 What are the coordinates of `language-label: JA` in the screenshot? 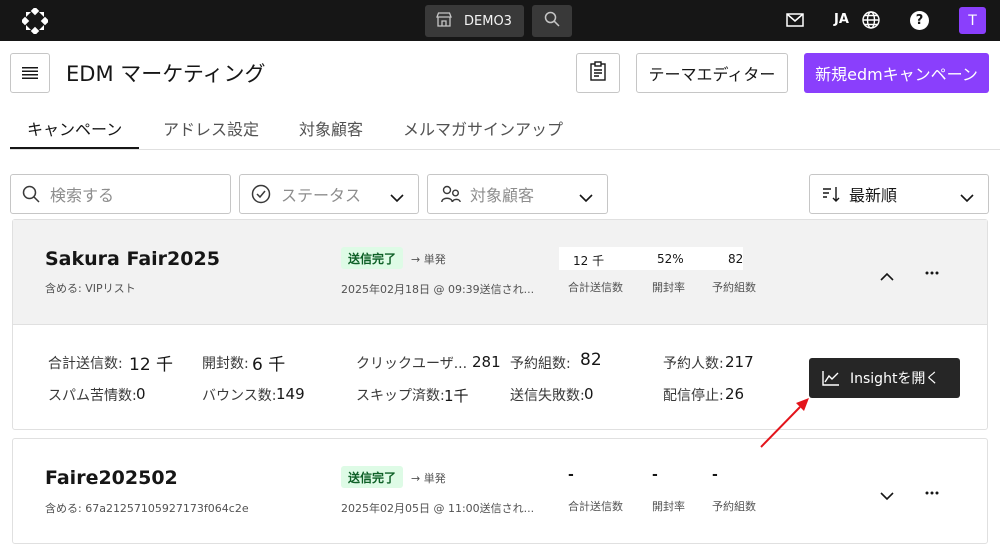 It's located at (841, 19).